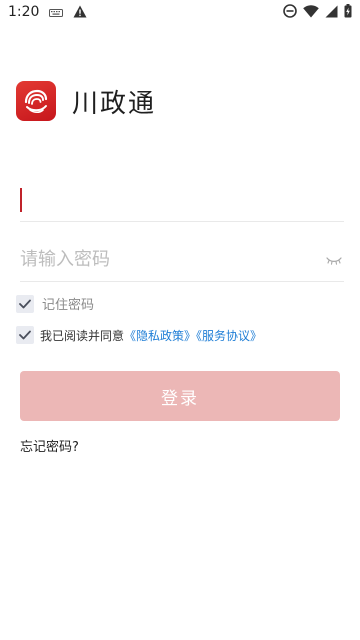 This screenshot has height=640, width=360. I want to click on privacy-policy-link: 《隐私政策》, so click(160, 336).